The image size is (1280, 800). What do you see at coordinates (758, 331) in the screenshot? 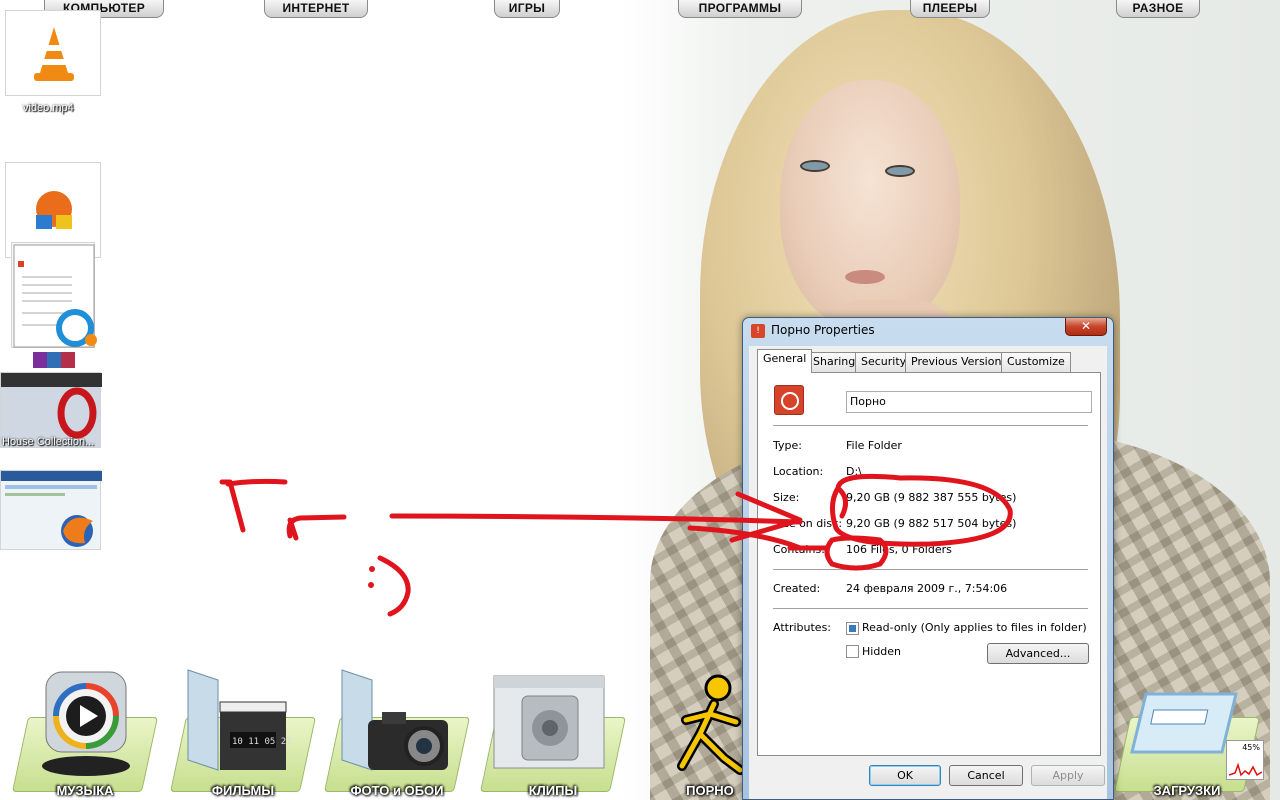
I see `folder-title-icon: !` at bounding box center [758, 331].